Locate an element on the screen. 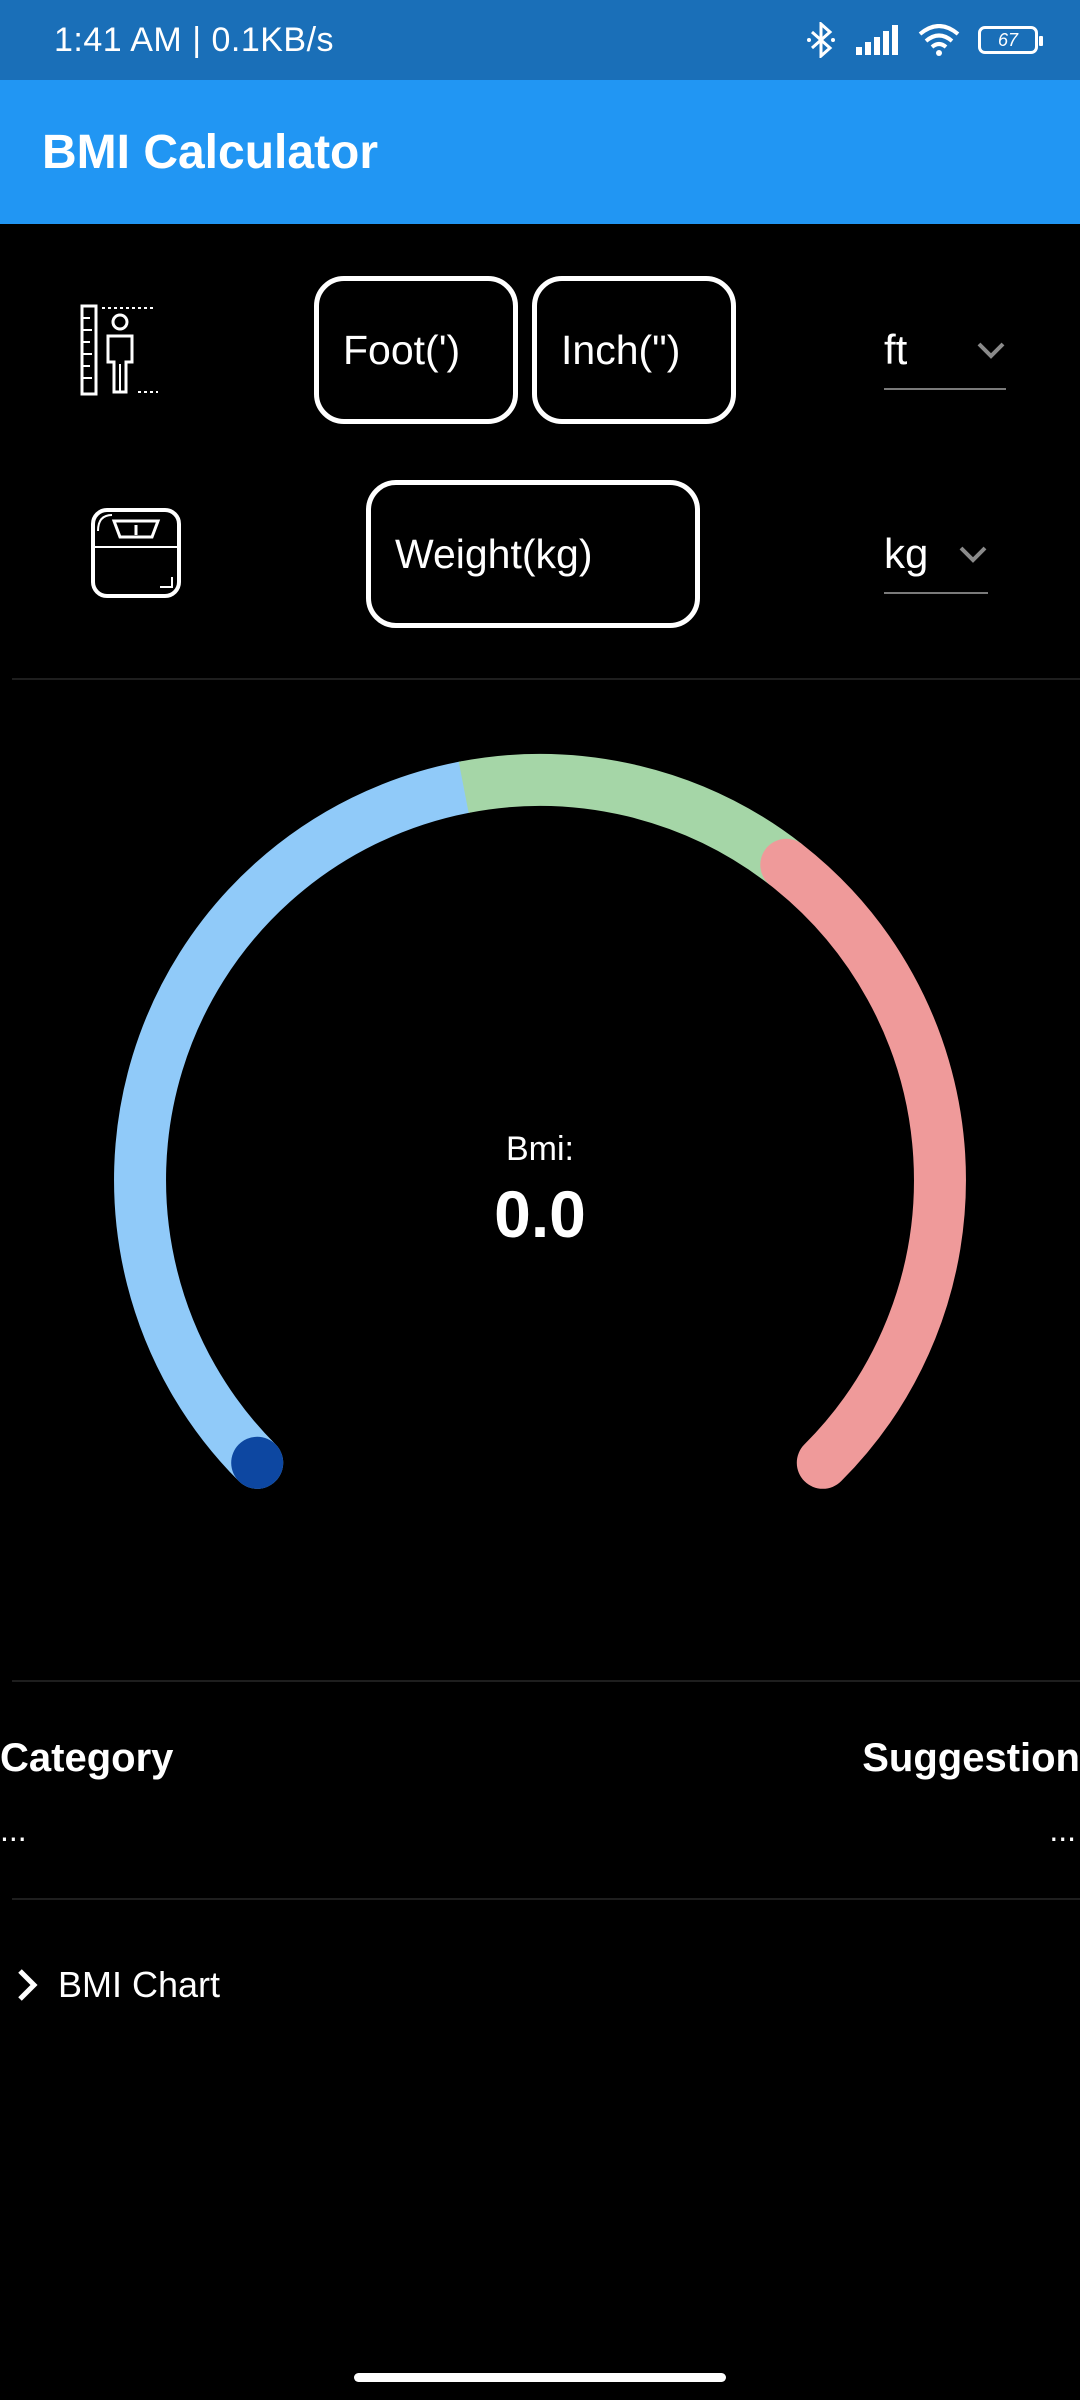 This screenshot has height=2400, width=1080. app-bar: BMI Calculator is located at coordinates (540, 152).